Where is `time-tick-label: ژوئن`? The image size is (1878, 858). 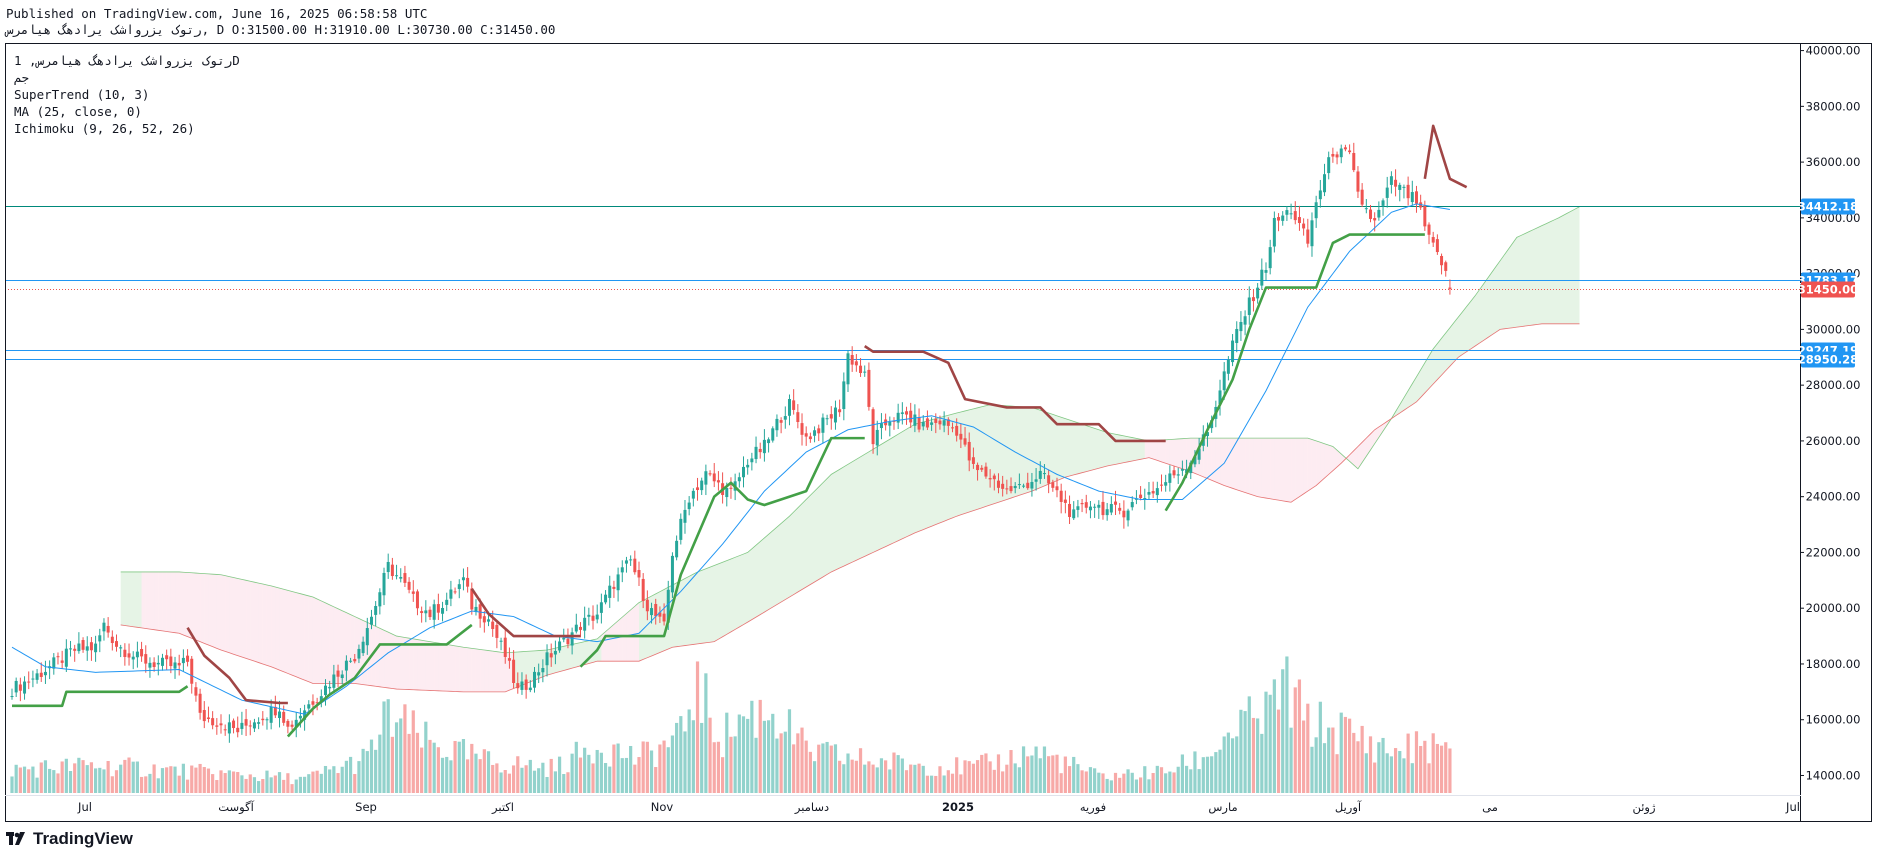 time-tick-label: ژوئن is located at coordinates (1644, 807).